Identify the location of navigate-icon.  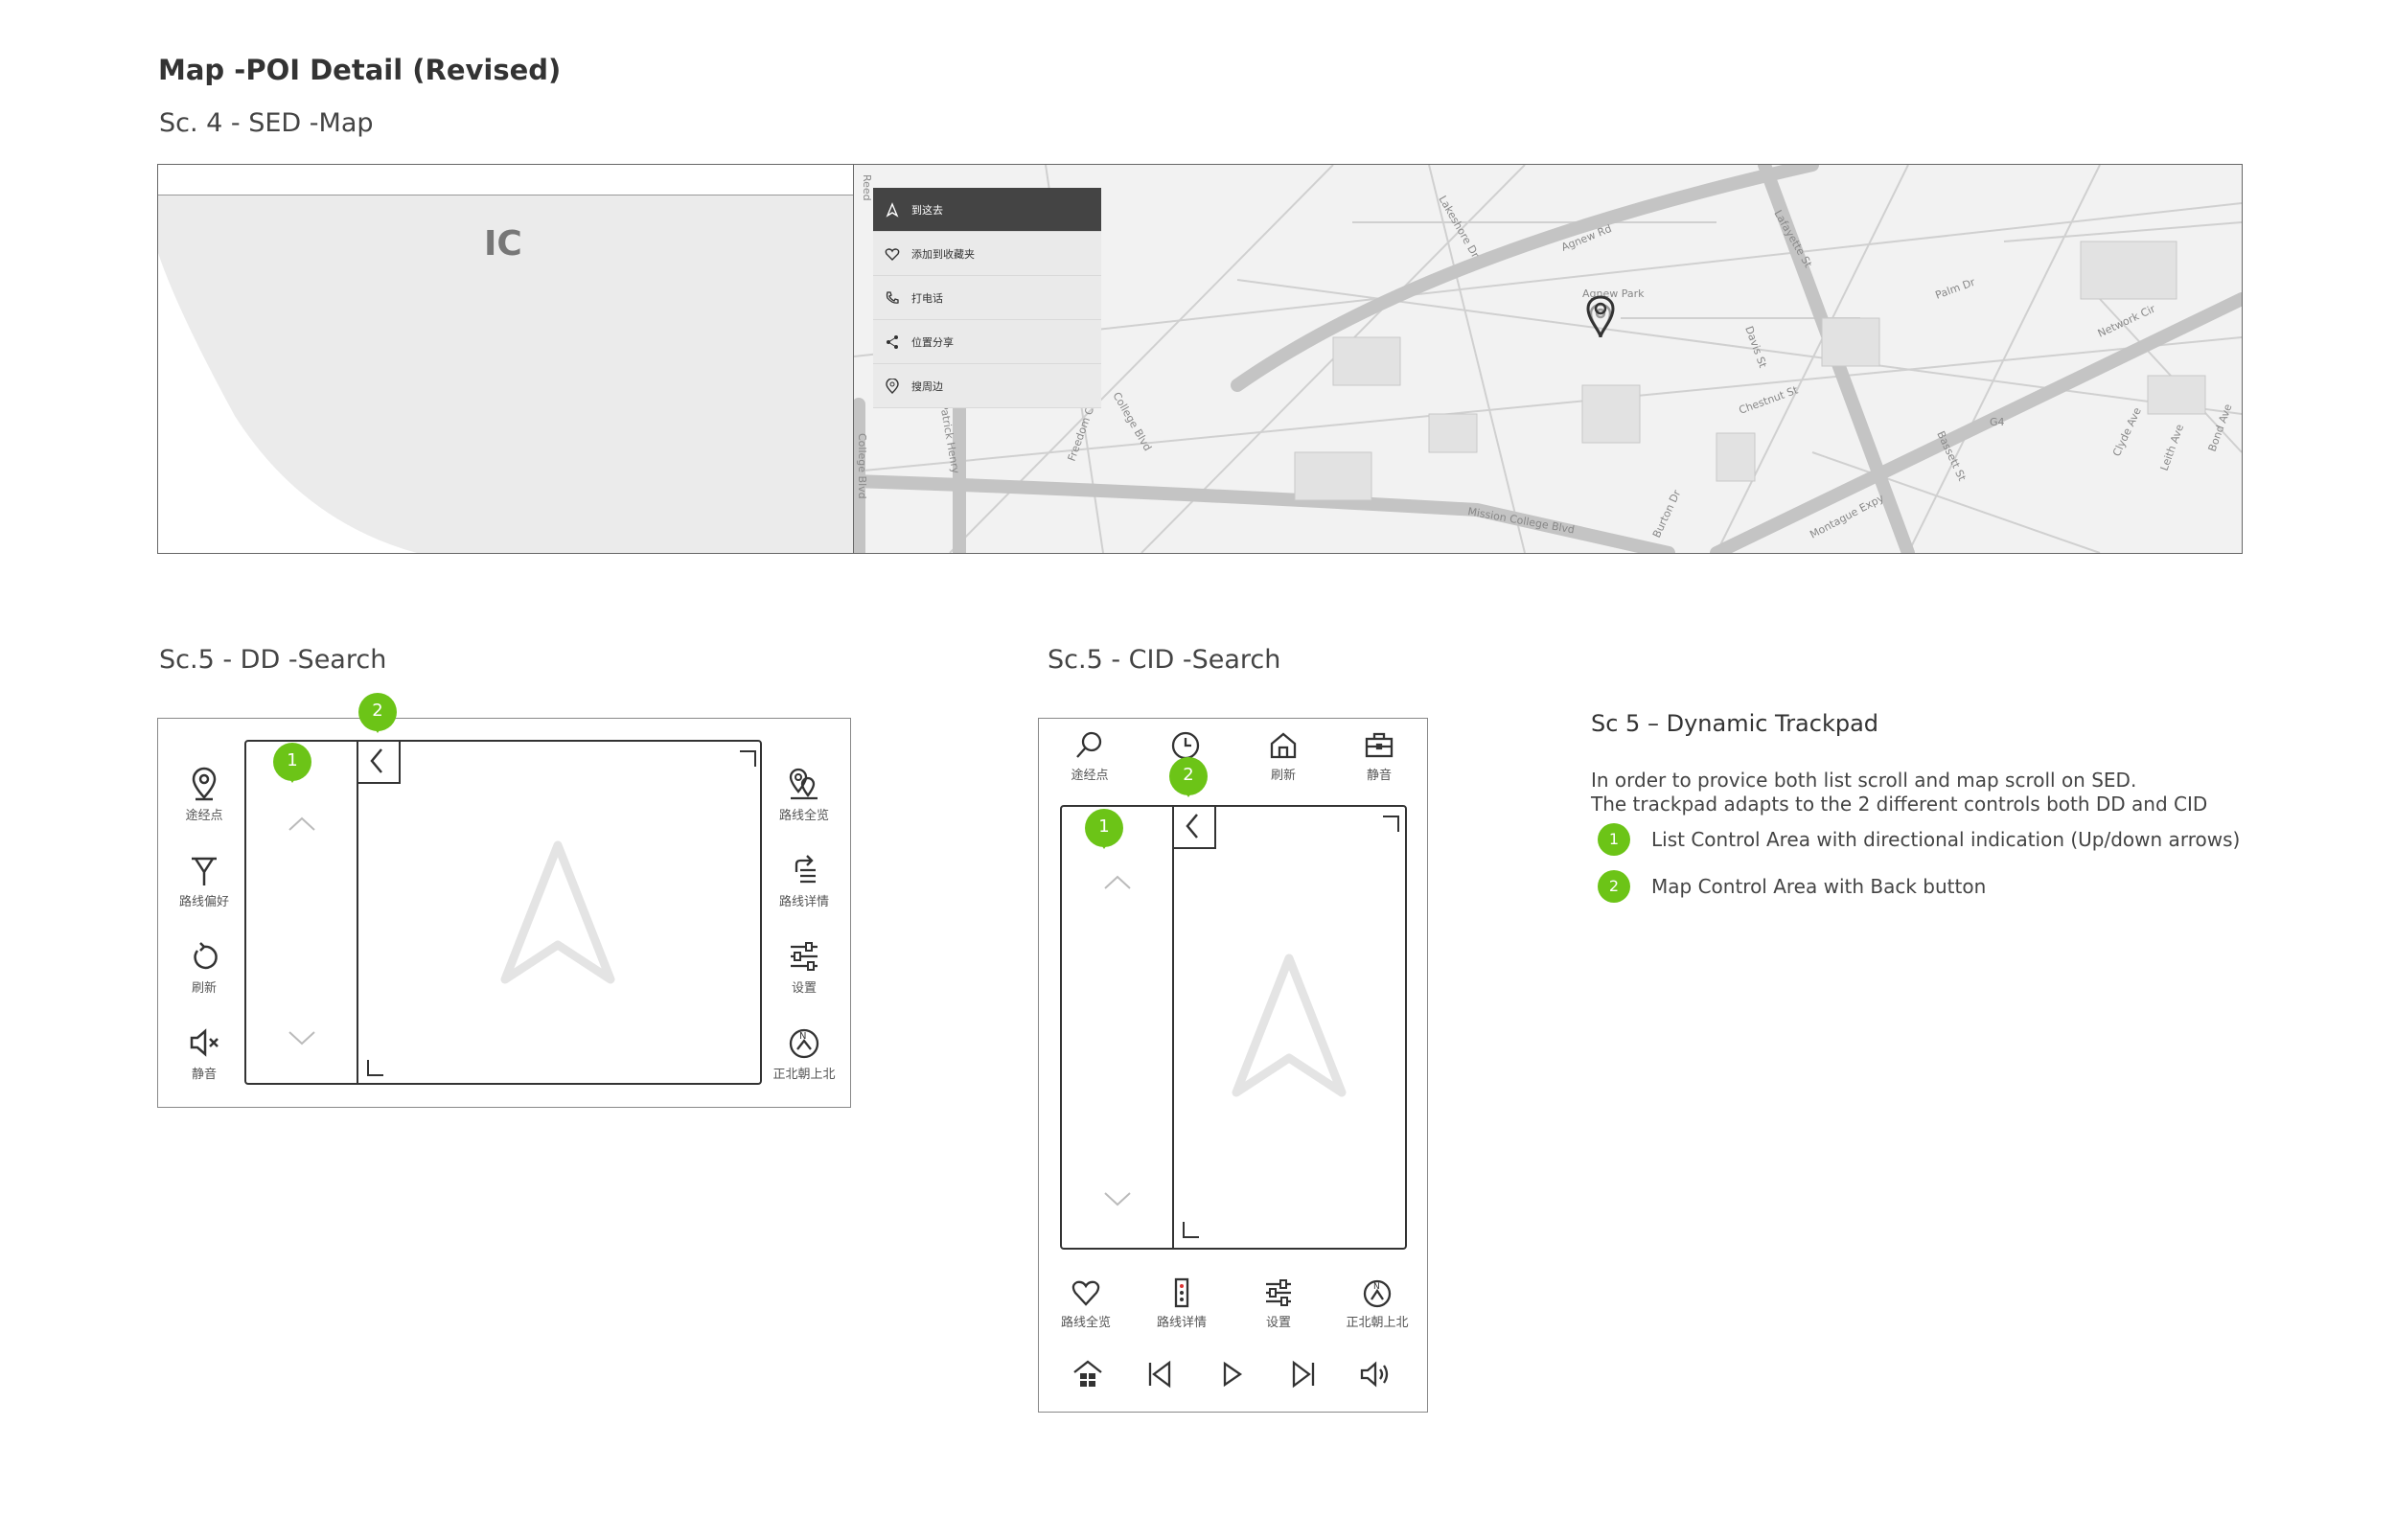
(892, 209).